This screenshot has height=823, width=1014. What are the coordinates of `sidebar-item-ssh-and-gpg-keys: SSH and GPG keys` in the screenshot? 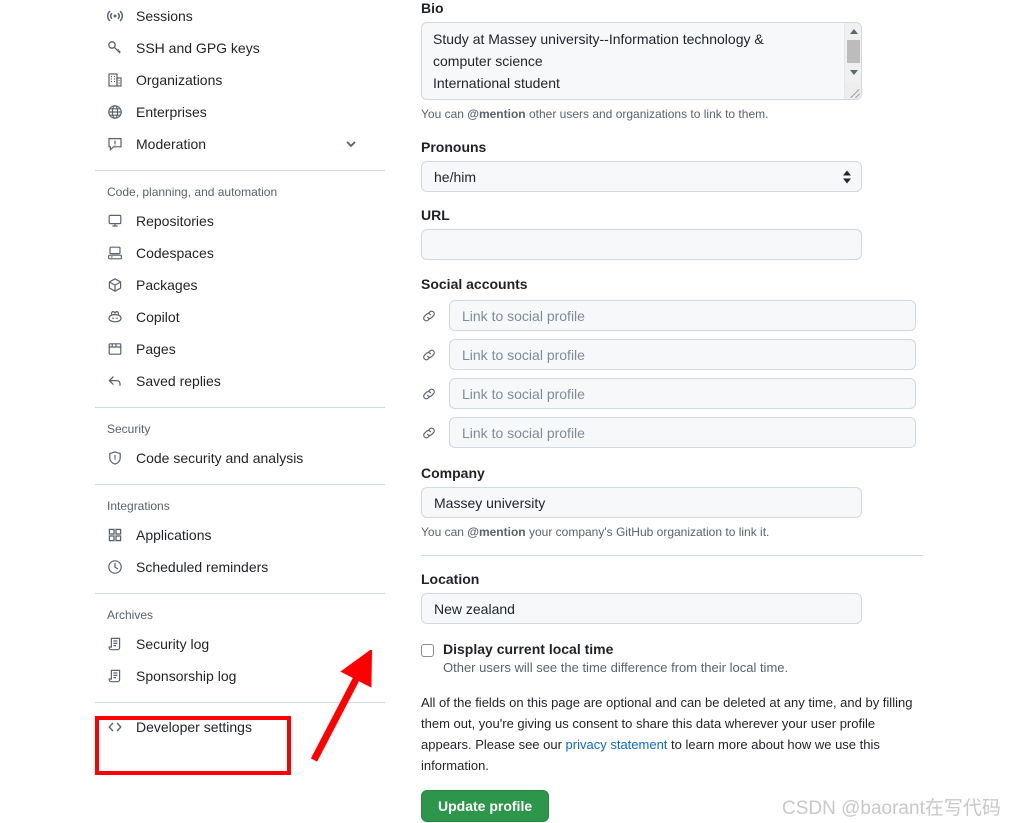 It's located at (240, 48).